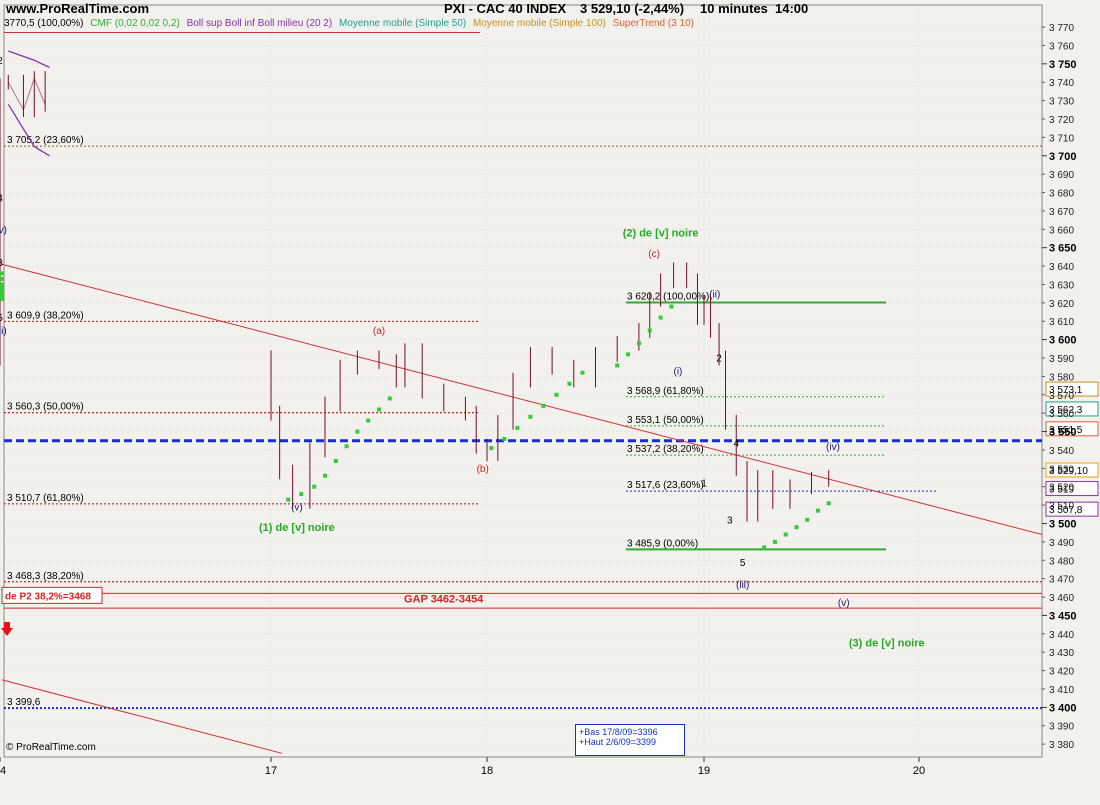  What do you see at coordinates (1061, 304) in the screenshot?
I see `y-tick-label-minor: 3 620` at bounding box center [1061, 304].